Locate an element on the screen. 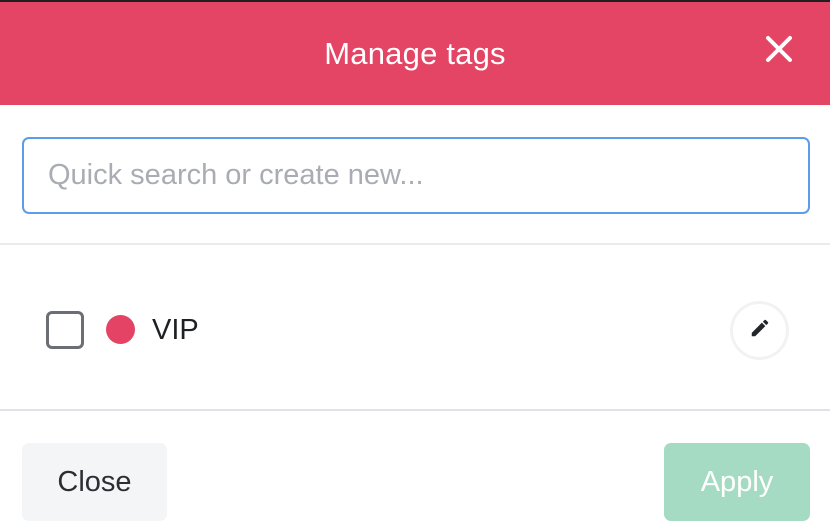  search-input is located at coordinates (416, 175).